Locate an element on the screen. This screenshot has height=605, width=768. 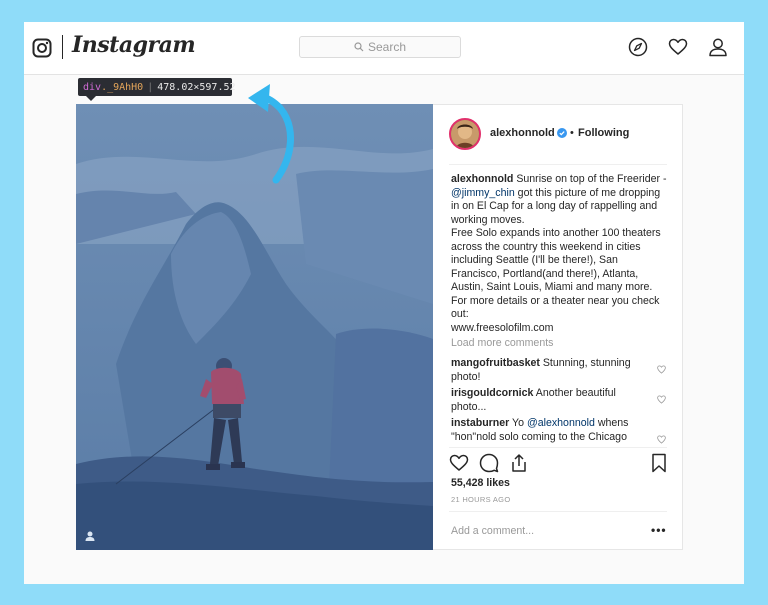
search-input: Search is located at coordinates (380, 47).